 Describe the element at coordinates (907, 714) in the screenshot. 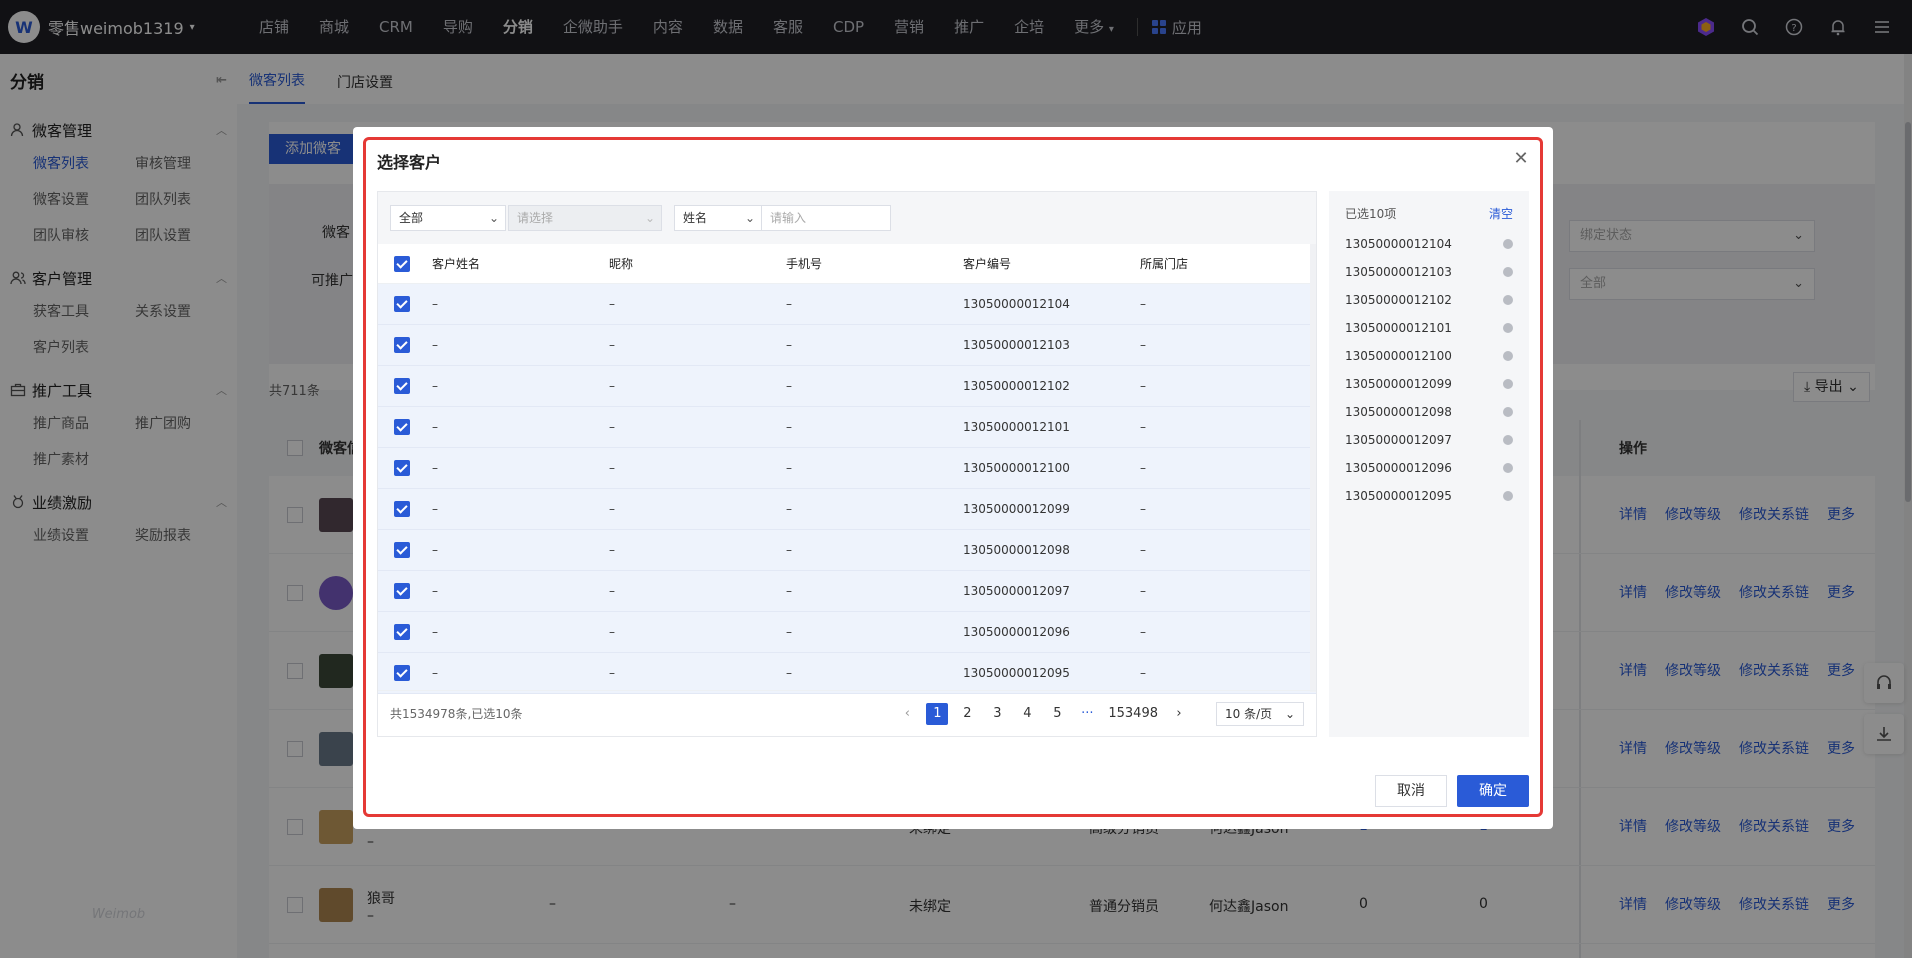

I see `prev-page-icon: ‹` at that location.